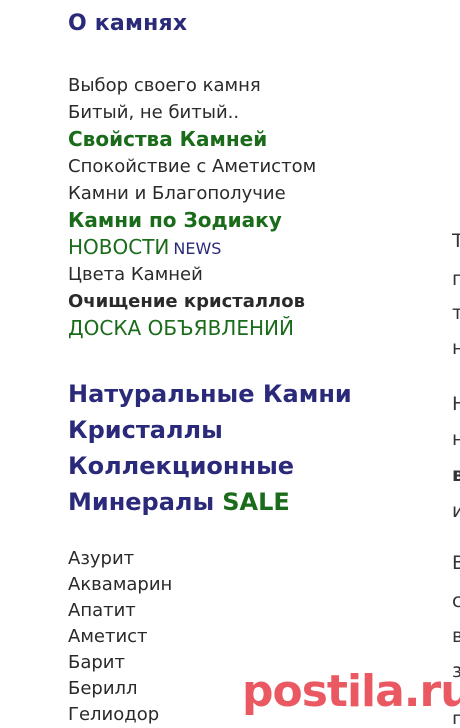 Image resolution: width=460 pixels, height=728 pixels. Describe the element at coordinates (103, 688) in the screenshot. I see `stone-link-beryl: Берилл` at that location.